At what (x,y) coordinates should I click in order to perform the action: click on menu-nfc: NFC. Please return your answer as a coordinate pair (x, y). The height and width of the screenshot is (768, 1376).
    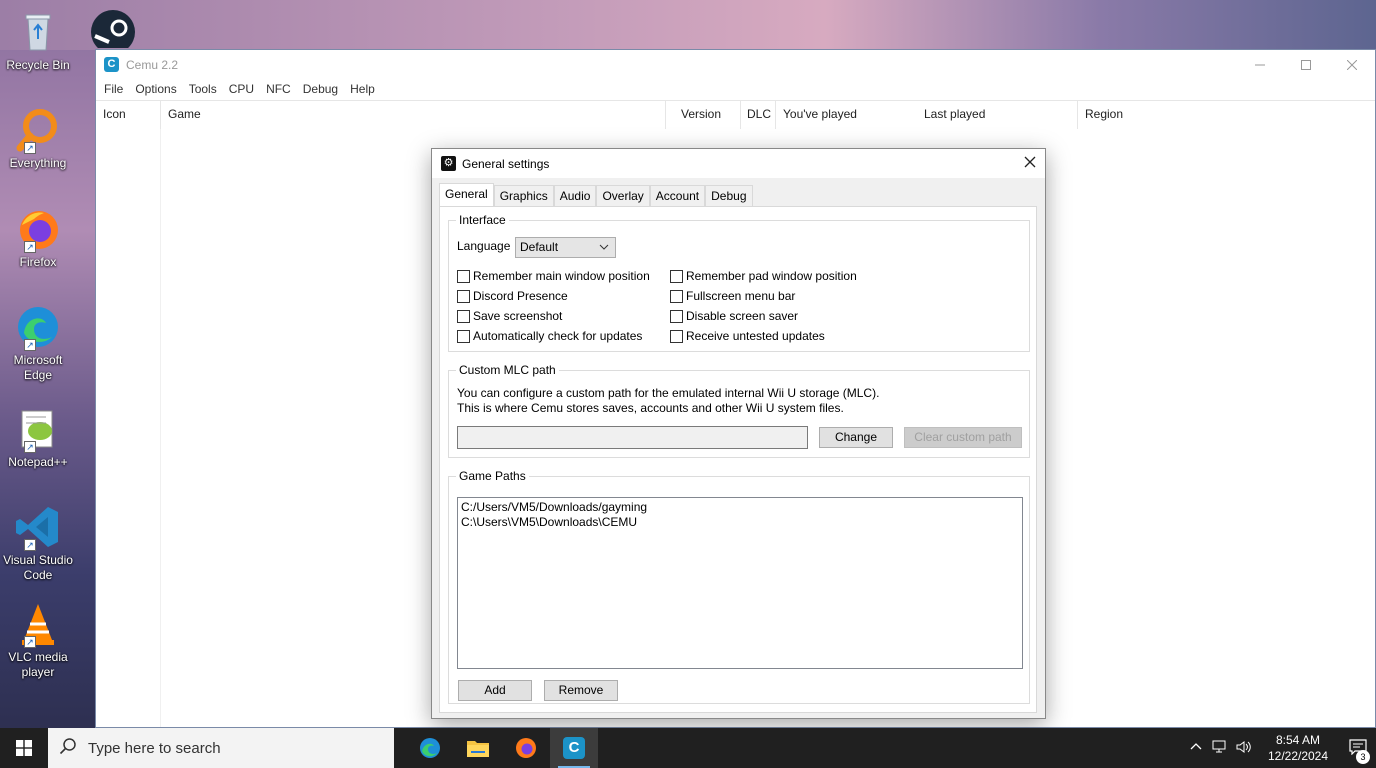
    Looking at the image, I should click on (278, 89).